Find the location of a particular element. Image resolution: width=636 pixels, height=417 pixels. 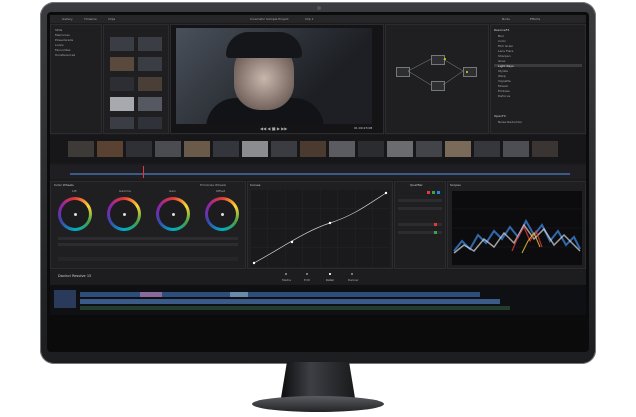

camera-icon is located at coordinates (319, 8).